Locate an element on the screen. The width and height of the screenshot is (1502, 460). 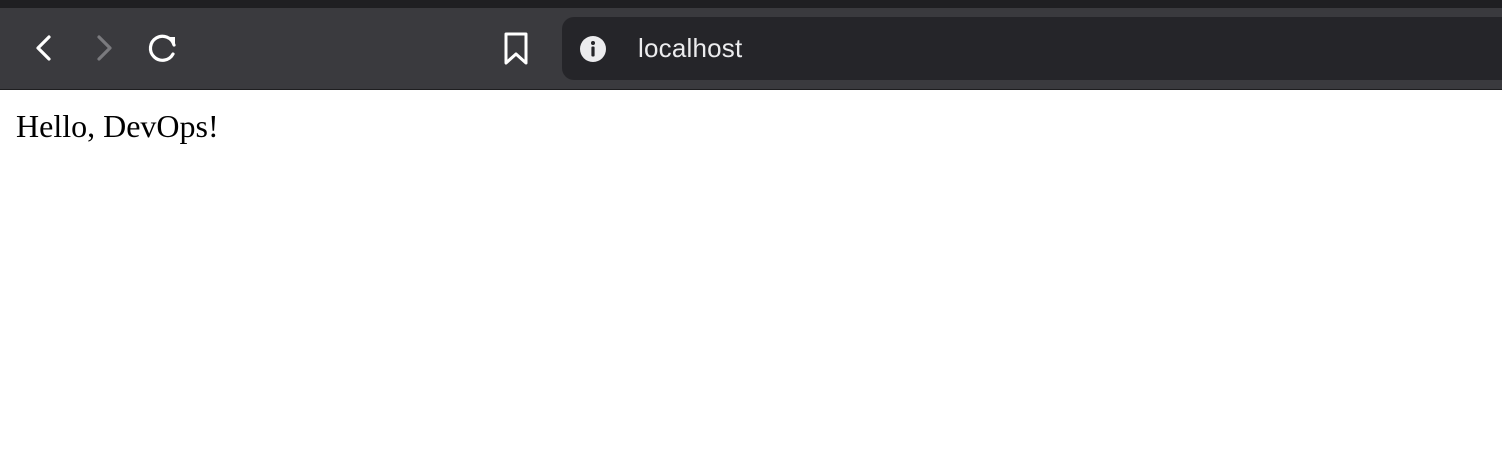
reload-button is located at coordinates (163, 48).